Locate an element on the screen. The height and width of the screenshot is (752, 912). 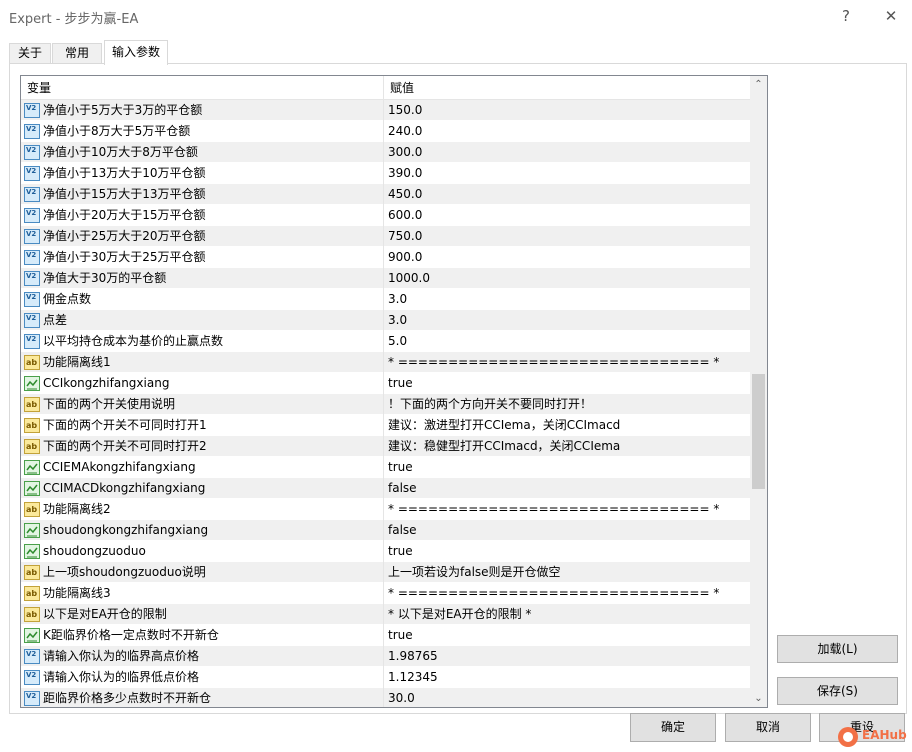
scrollbar-thumb is located at coordinates (758, 431).